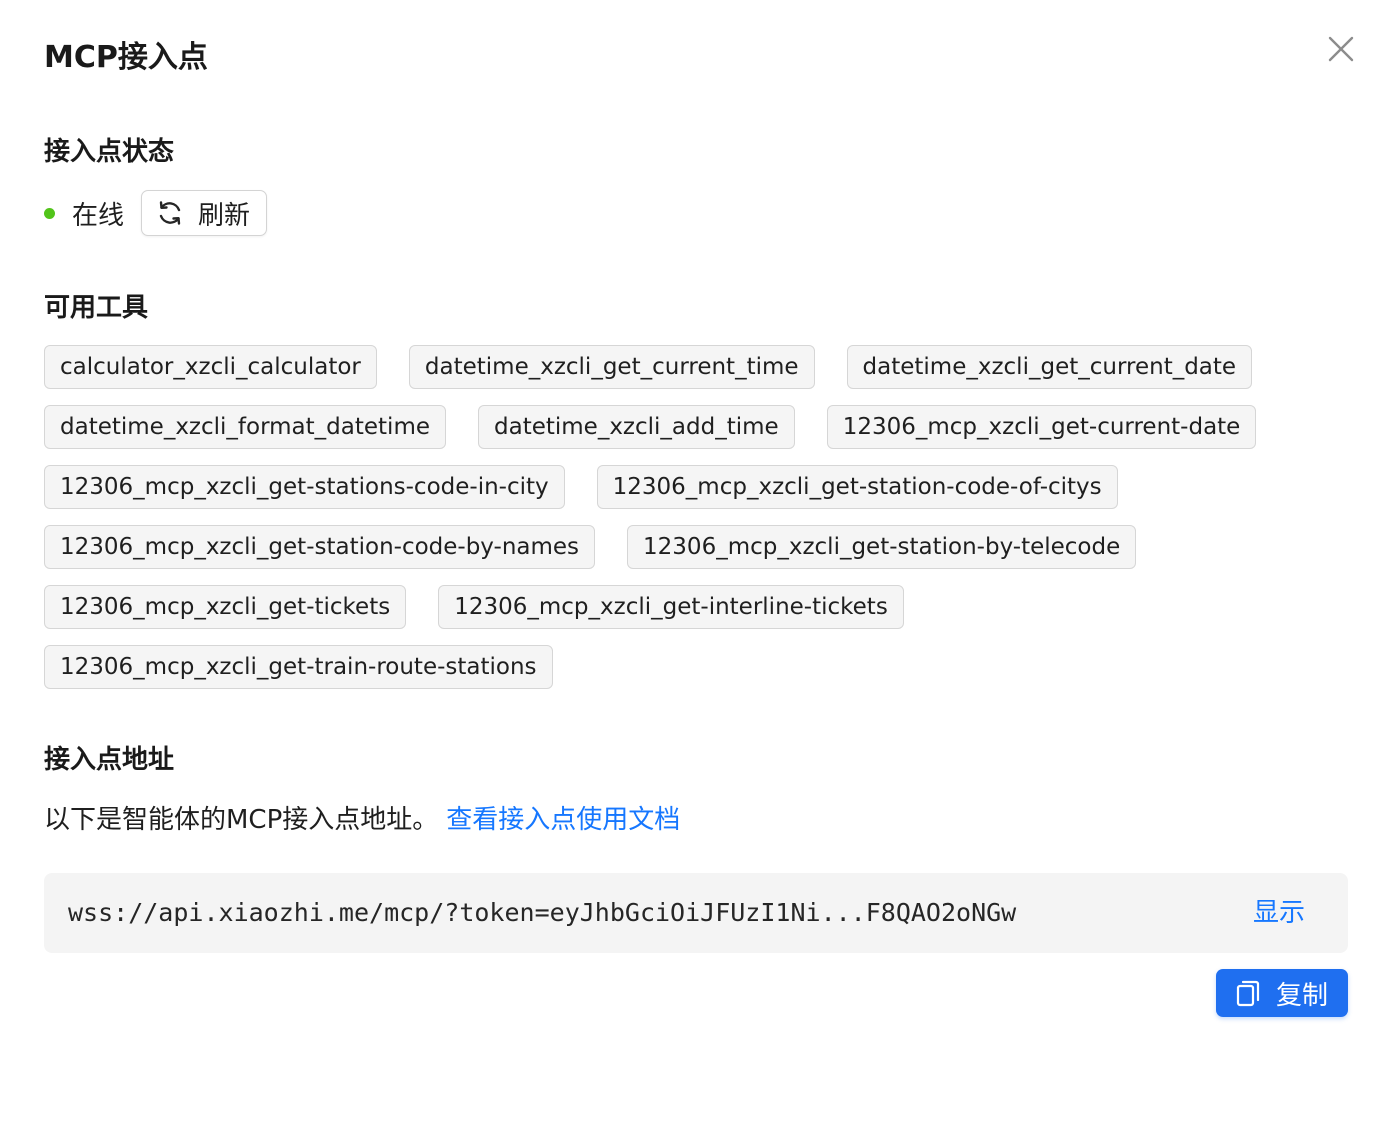 Image resolution: width=1392 pixels, height=1128 pixels. Describe the element at coordinates (109, 152) in the screenshot. I see `status-section-heading: 接入点状态` at that location.